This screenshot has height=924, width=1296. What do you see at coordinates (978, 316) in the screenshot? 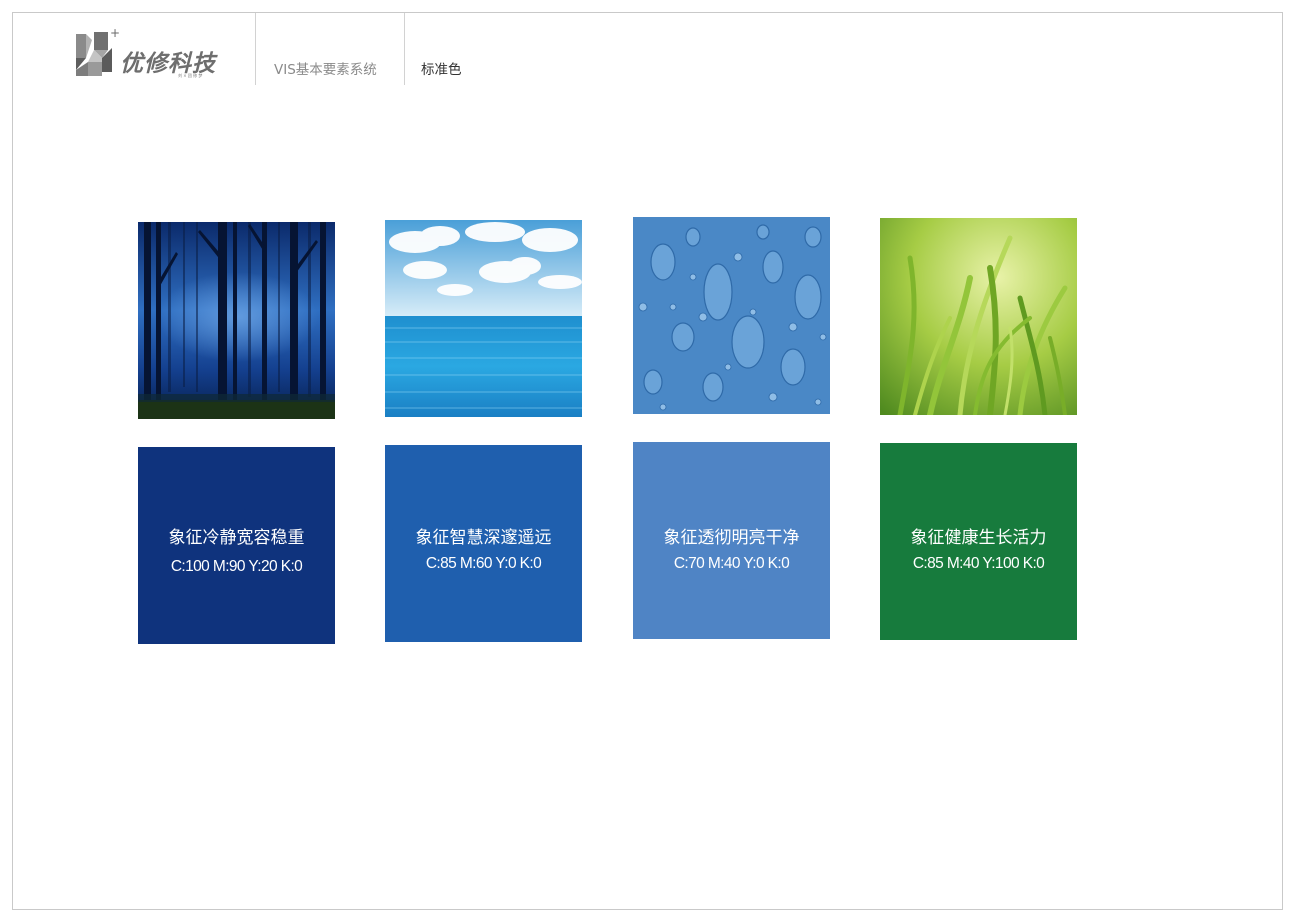
I see `grass-photo` at bounding box center [978, 316].